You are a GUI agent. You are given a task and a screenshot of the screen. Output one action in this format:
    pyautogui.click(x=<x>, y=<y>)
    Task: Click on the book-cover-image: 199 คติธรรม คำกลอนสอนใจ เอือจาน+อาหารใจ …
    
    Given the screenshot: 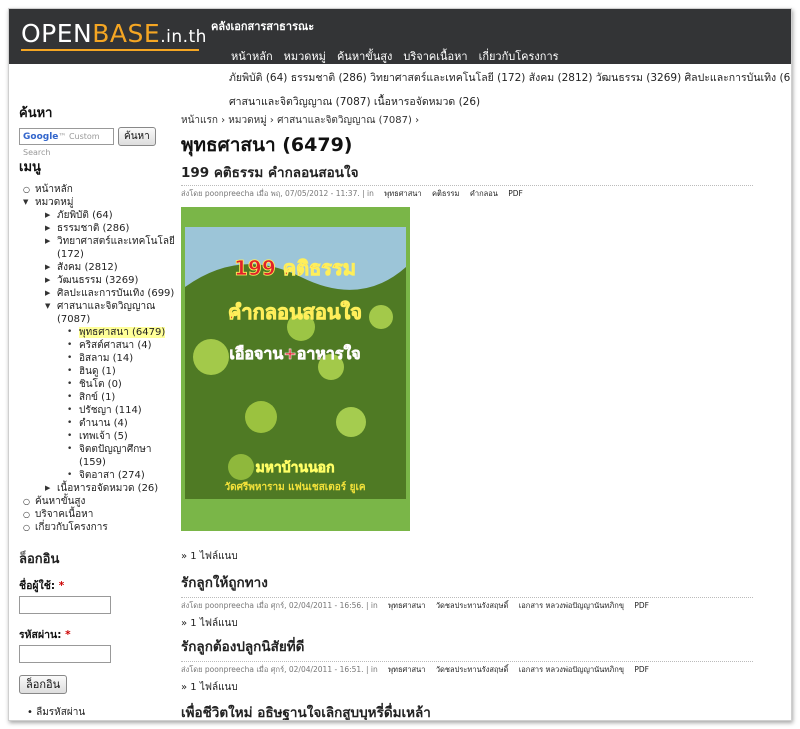 What is the action you would take?
    pyautogui.click(x=295, y=369)
    